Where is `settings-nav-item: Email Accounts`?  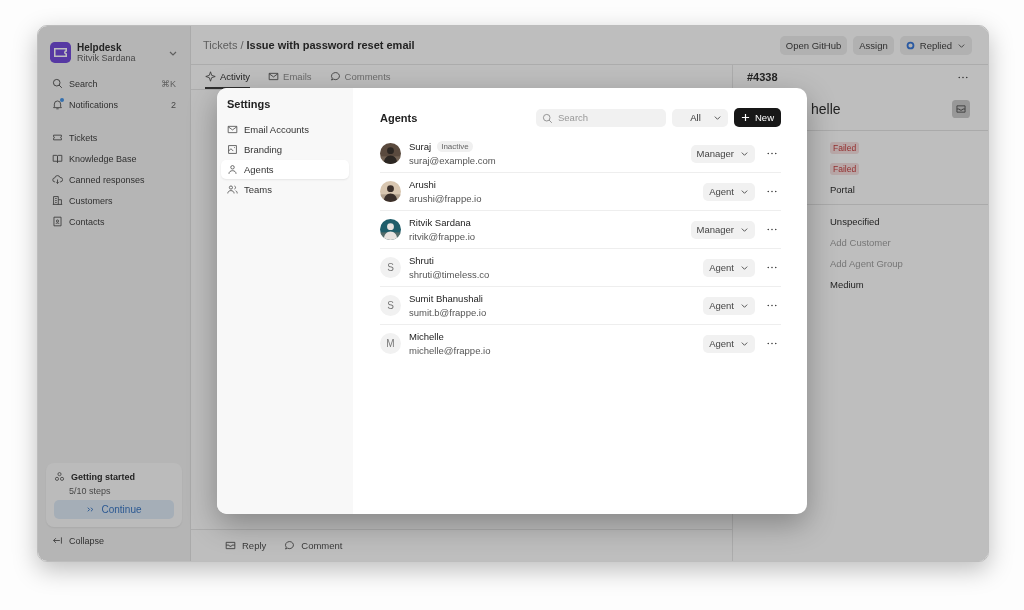 settings-nav-item: Email Accounts is located at coordinates (285, 129).